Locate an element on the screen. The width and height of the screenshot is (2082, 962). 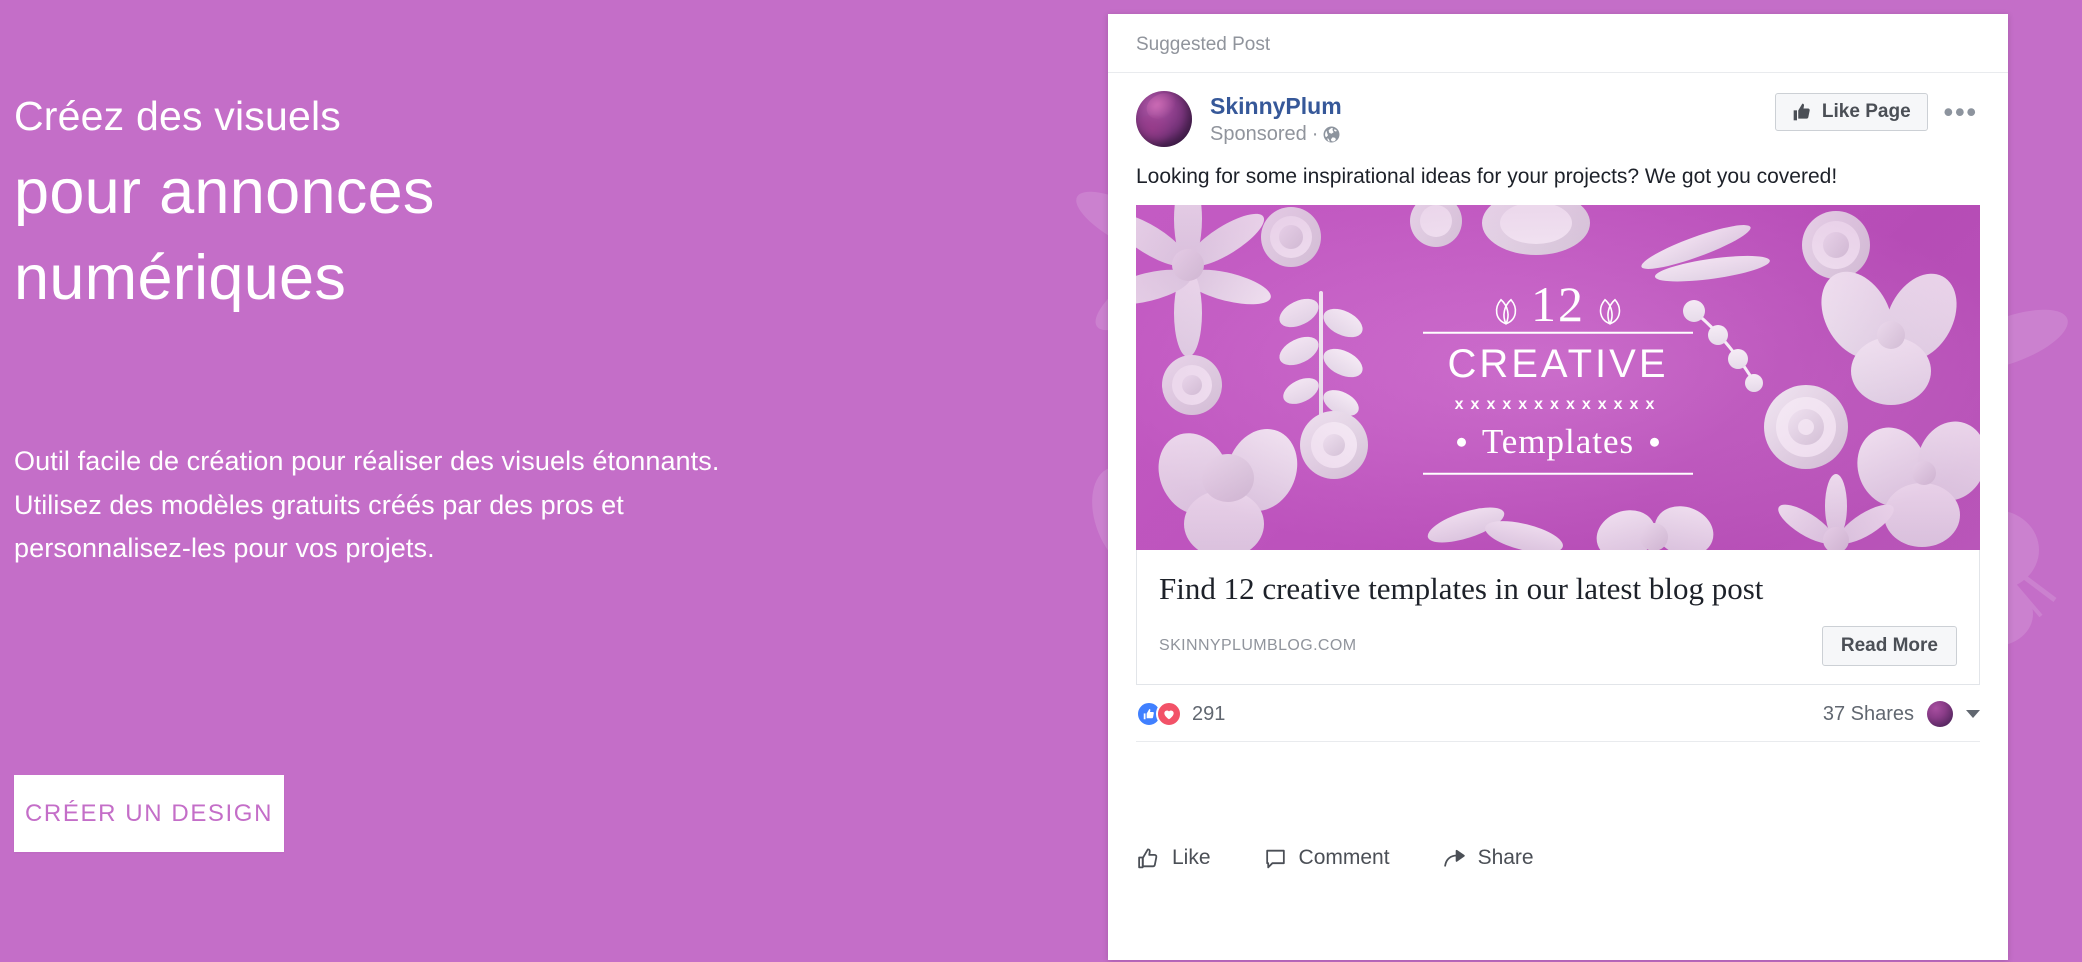
link-preview-domain: SKINNYPLUMBLOG.COM is located at coordinates (1258, 646).